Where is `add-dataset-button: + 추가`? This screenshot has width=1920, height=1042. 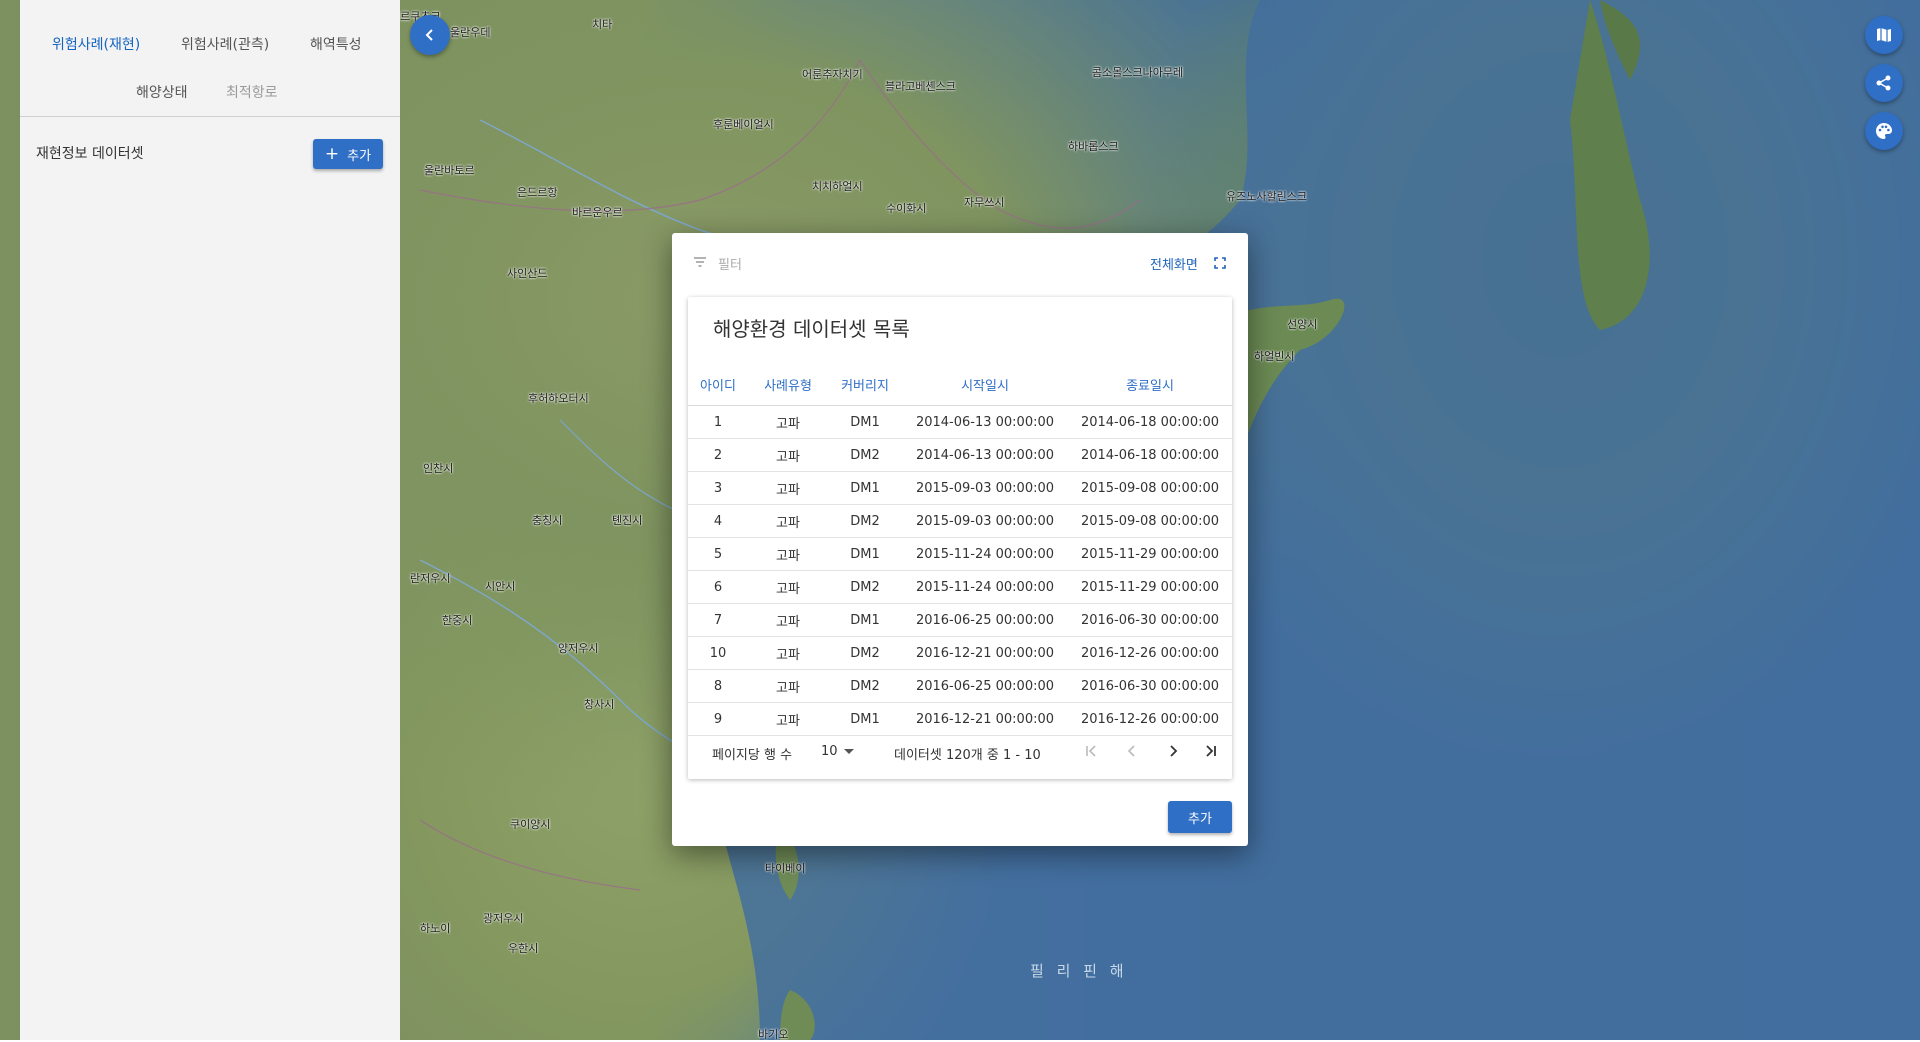 add-dataset-button: + 추가 is located at coordinates (348, 154).